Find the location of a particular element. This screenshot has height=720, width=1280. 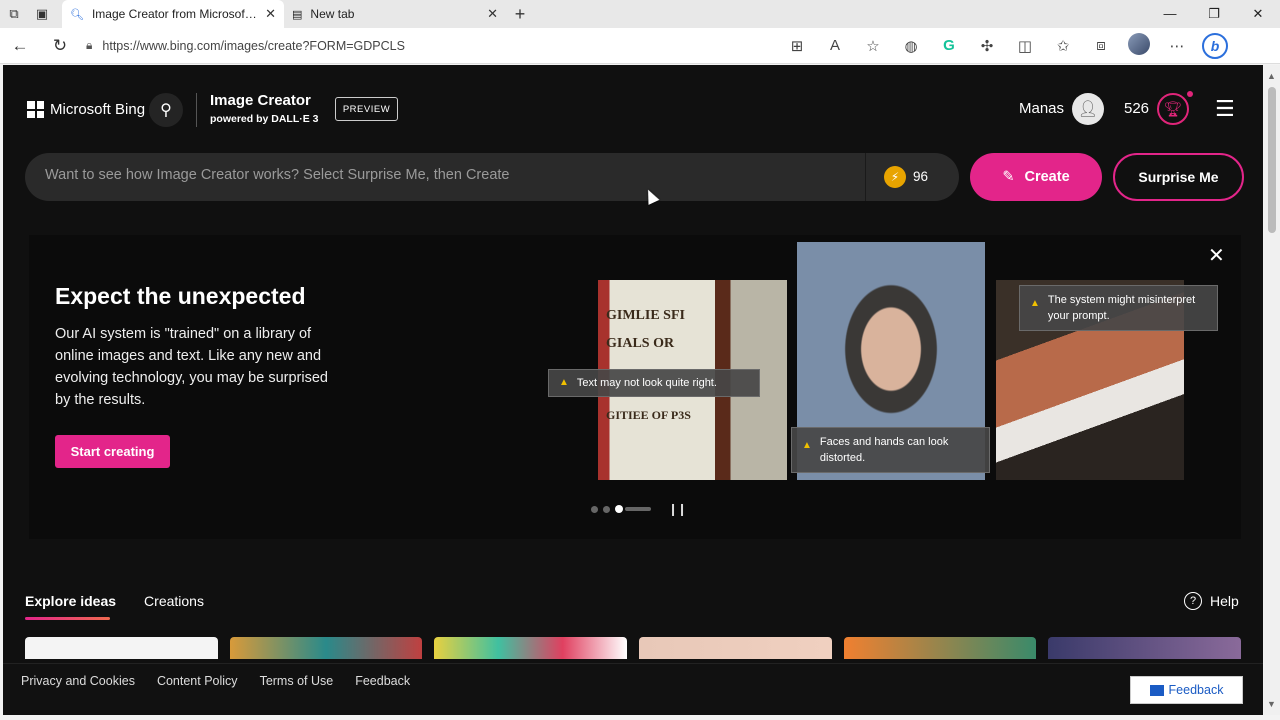

browser-tab-image-creator: 🔍︎ Image Creator from Microsoft Bing ✕ is located at coordinates (173, 14).